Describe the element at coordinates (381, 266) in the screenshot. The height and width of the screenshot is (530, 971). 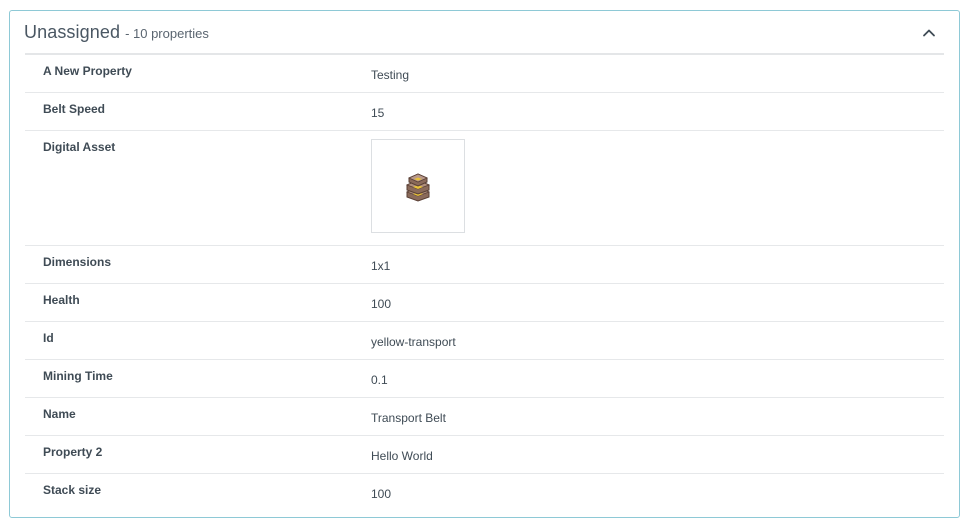
I see `property-value: 1x1` at that location.